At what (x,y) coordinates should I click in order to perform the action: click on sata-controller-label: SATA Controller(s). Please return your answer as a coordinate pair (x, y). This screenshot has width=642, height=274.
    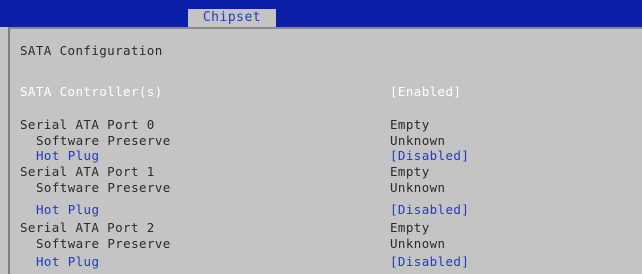
    Looking at the image, I should click on (91, 91).